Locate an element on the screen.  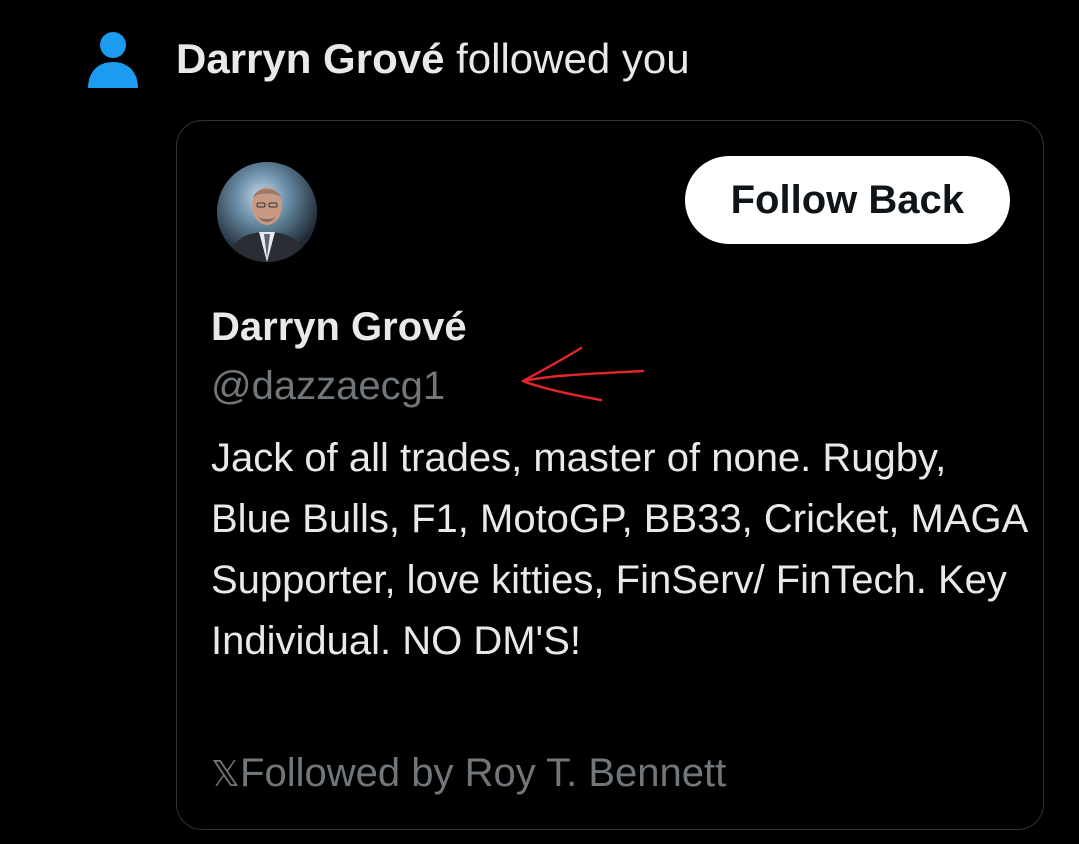
notification-icon-wrap is located at coordinates (113, 60).